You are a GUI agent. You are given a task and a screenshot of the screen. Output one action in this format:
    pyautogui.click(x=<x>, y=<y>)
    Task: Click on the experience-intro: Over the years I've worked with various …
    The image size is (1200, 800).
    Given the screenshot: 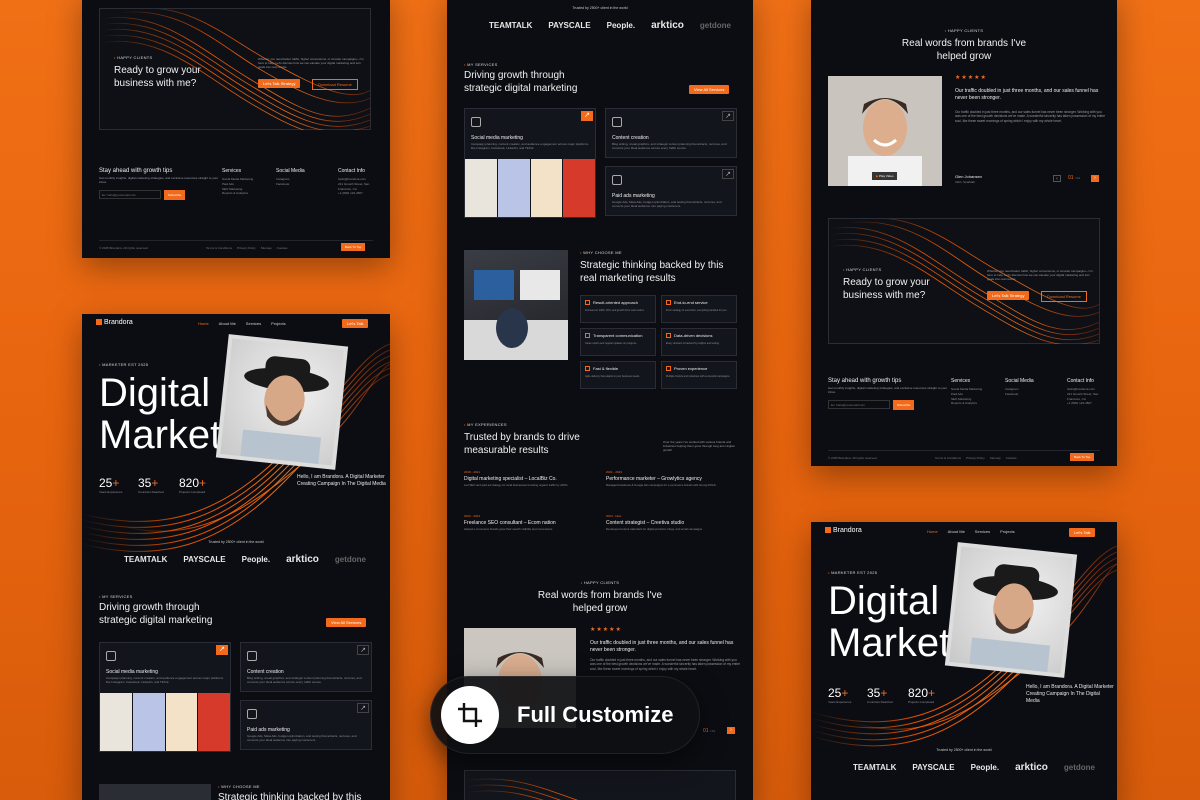 What is the action you would take?
    pyautogui.click(x=699, y=446)
    